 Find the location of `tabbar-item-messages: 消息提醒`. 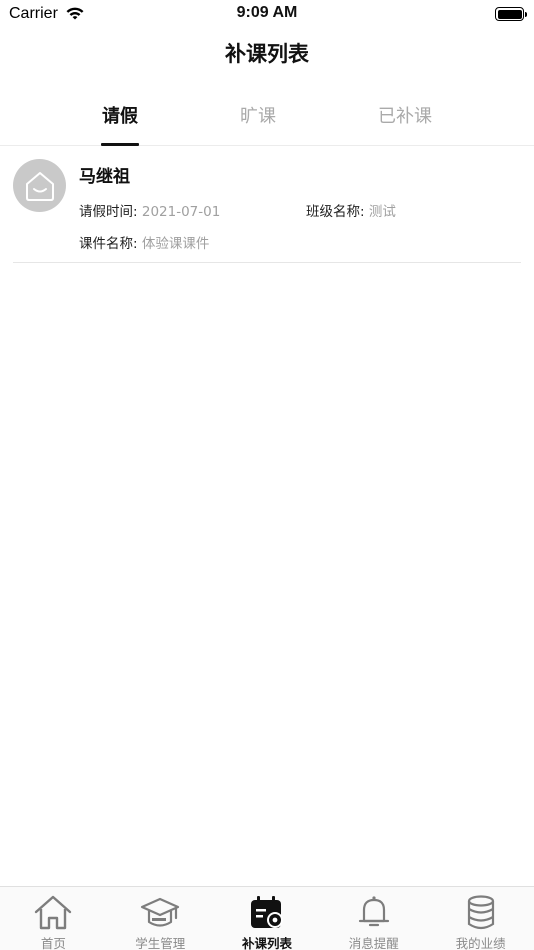

tabbar-item-messages: 消息提醒 is located at coordinates (373, 918).